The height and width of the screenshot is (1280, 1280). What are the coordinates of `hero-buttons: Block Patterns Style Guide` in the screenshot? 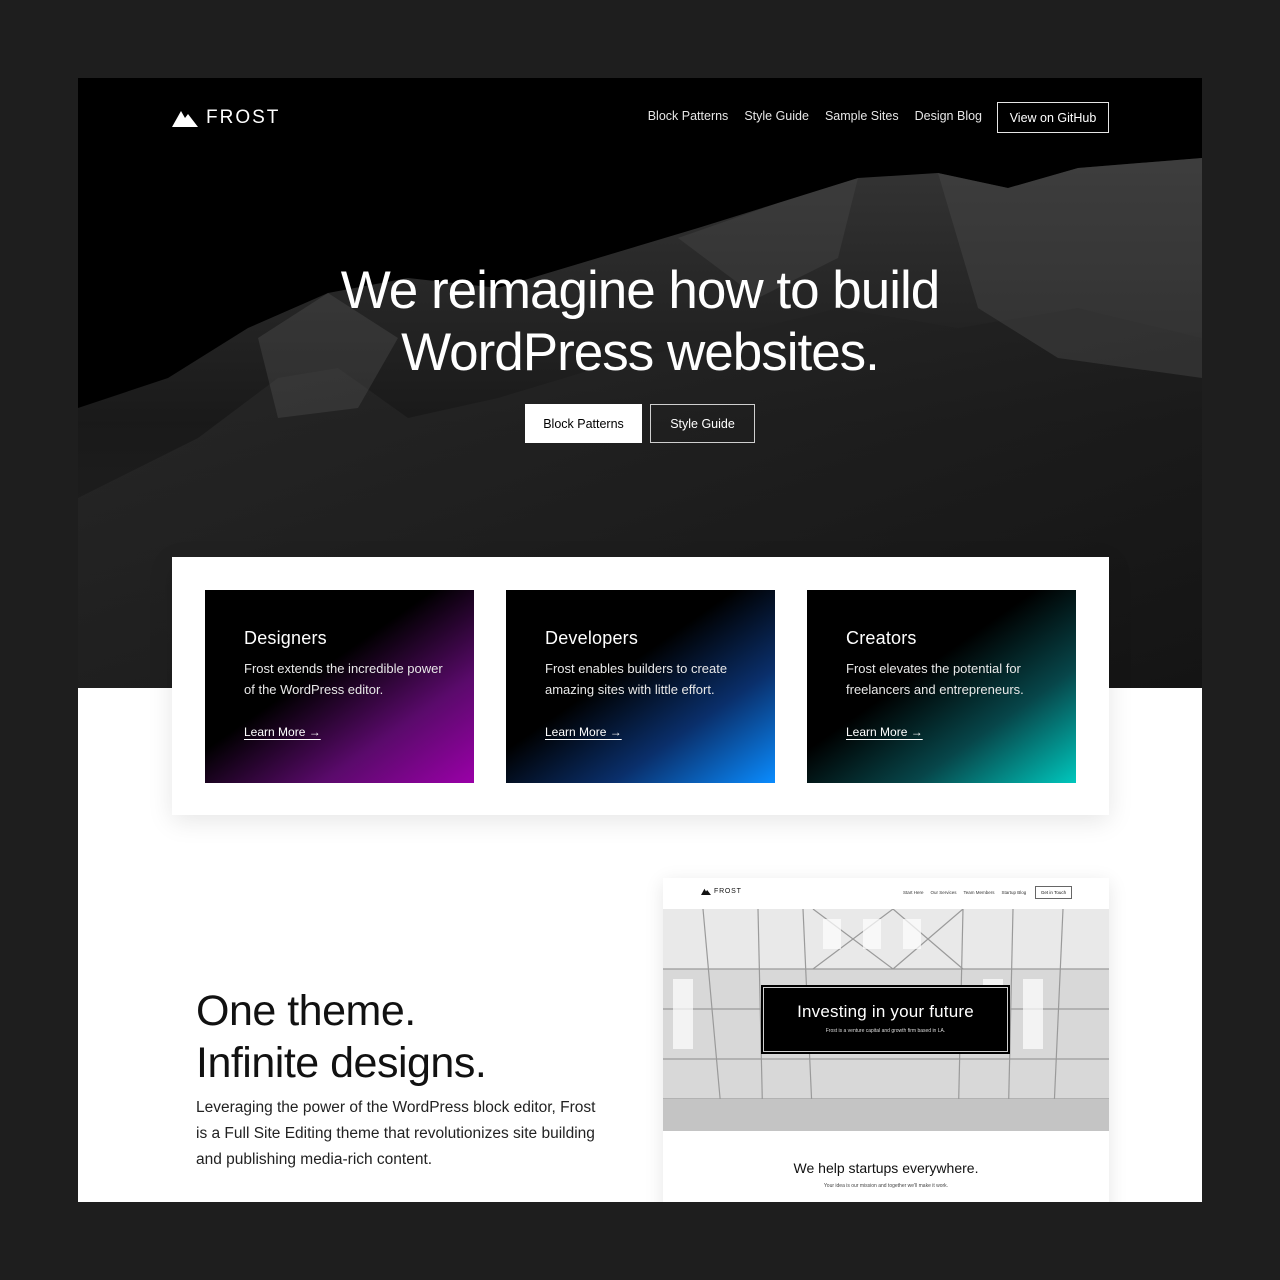 It's located at (640, 423).